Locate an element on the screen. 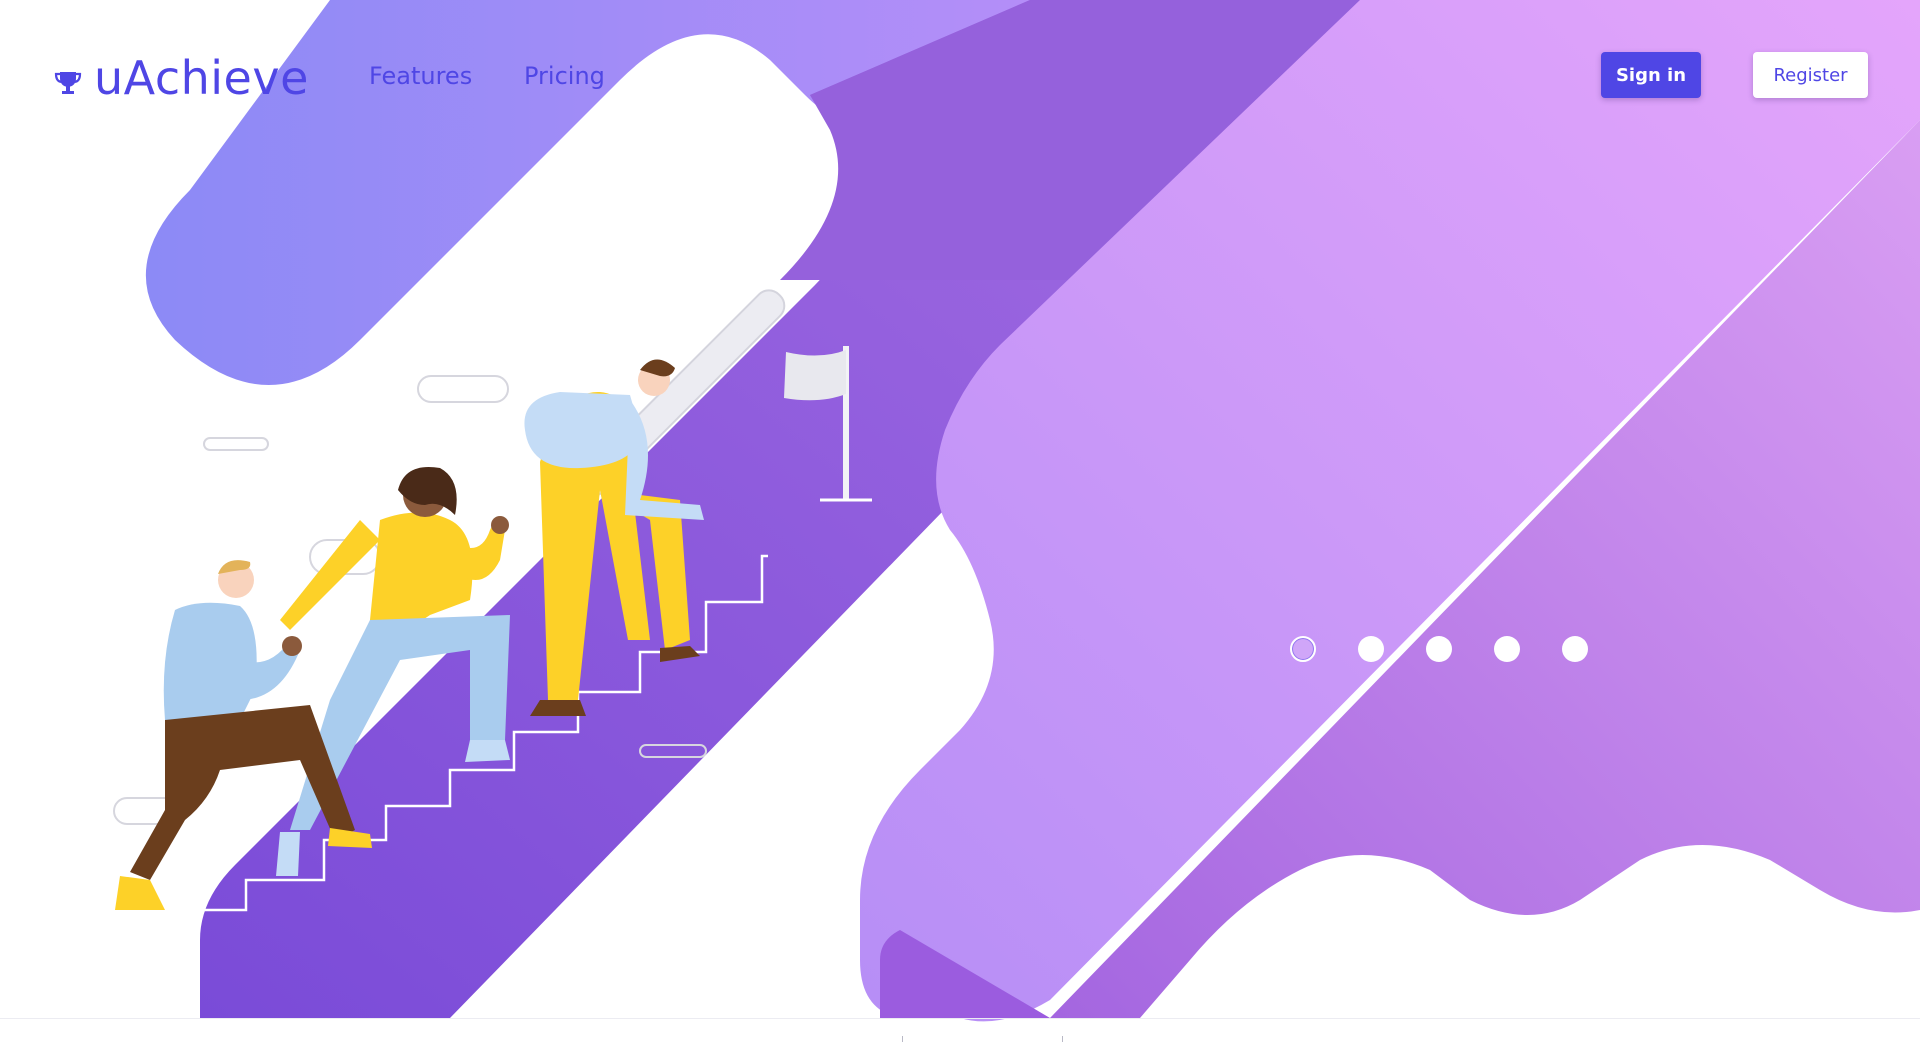 Image resolution: width=1920 pixels, height=1042 pixels. nav-link-pricing: Pricing is located at coordinates (564, 76).